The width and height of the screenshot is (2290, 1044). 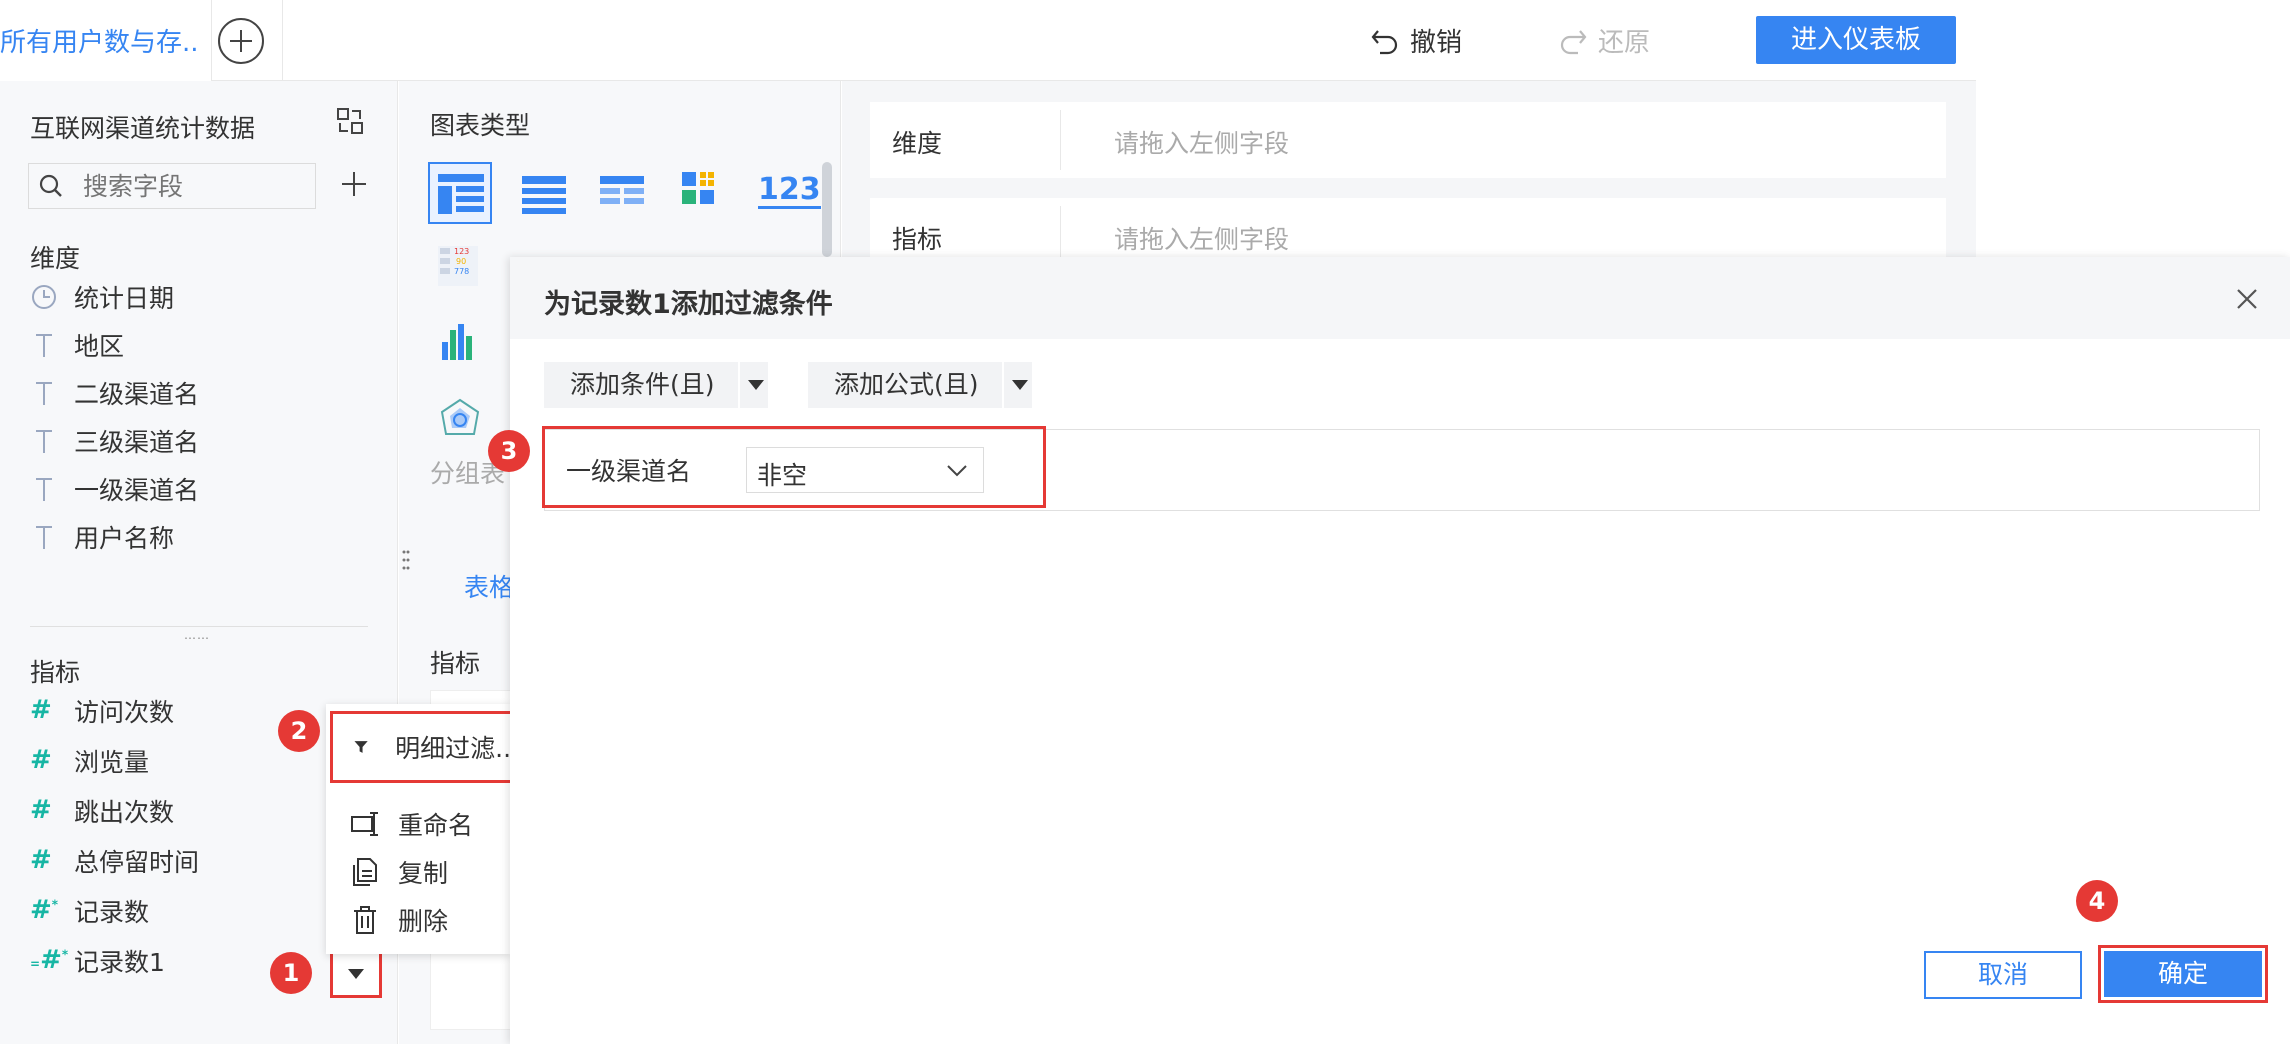 I want to click on number-tile-icon: 123, so click(x=789, y=191).